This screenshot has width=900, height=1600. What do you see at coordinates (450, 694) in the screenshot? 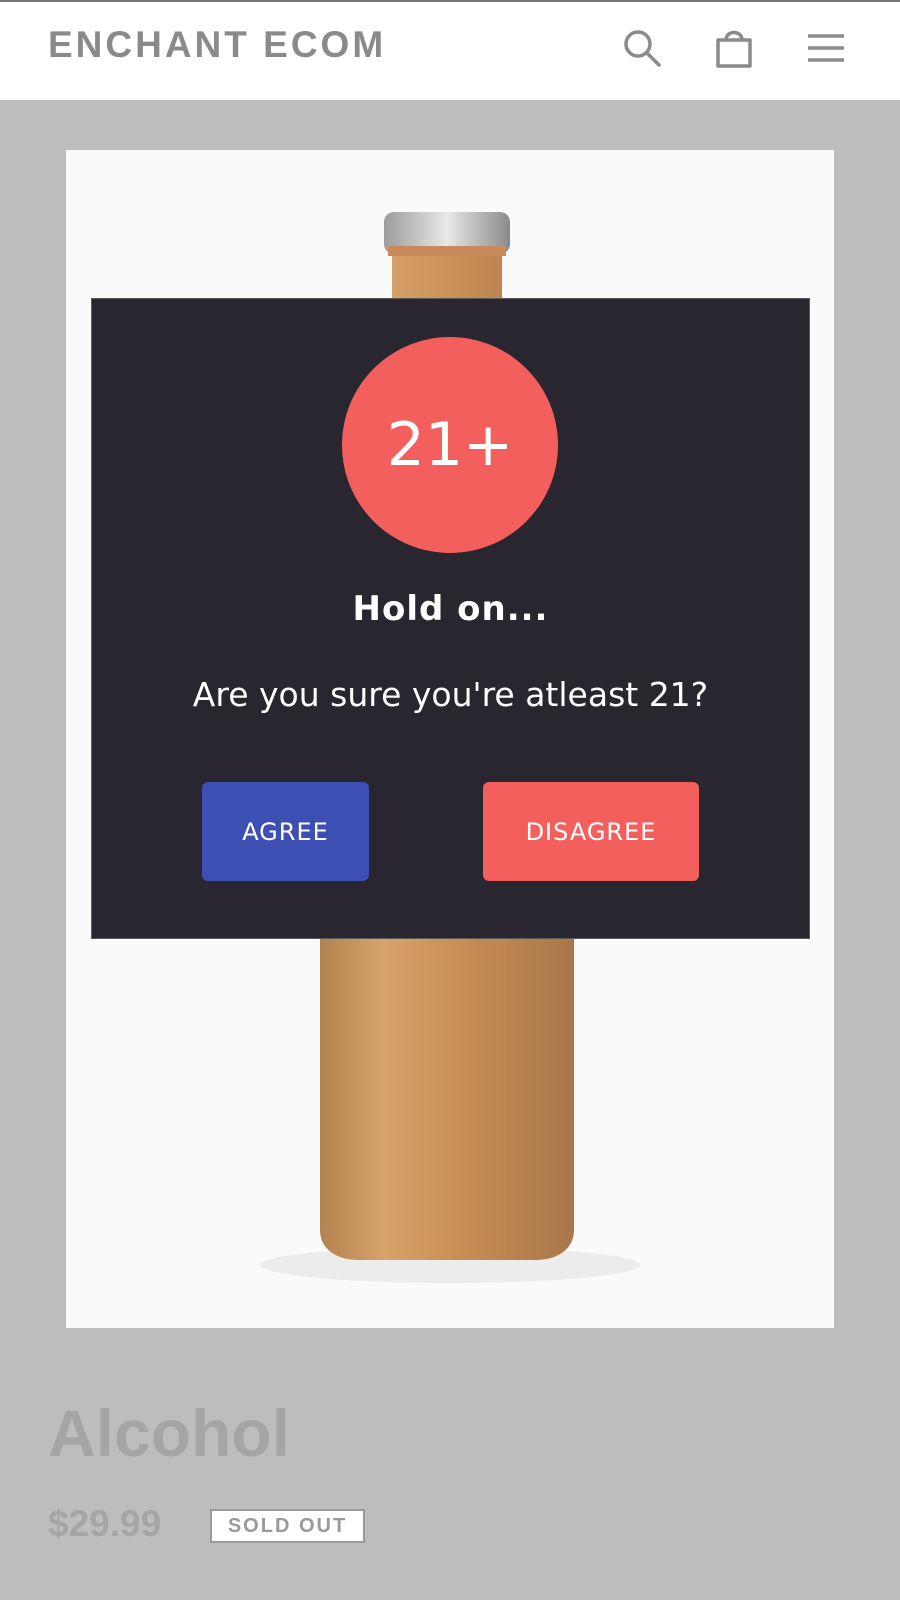
I see `modal-message: Are you sure you're atleast 21?` at bounding box center [450, 694].